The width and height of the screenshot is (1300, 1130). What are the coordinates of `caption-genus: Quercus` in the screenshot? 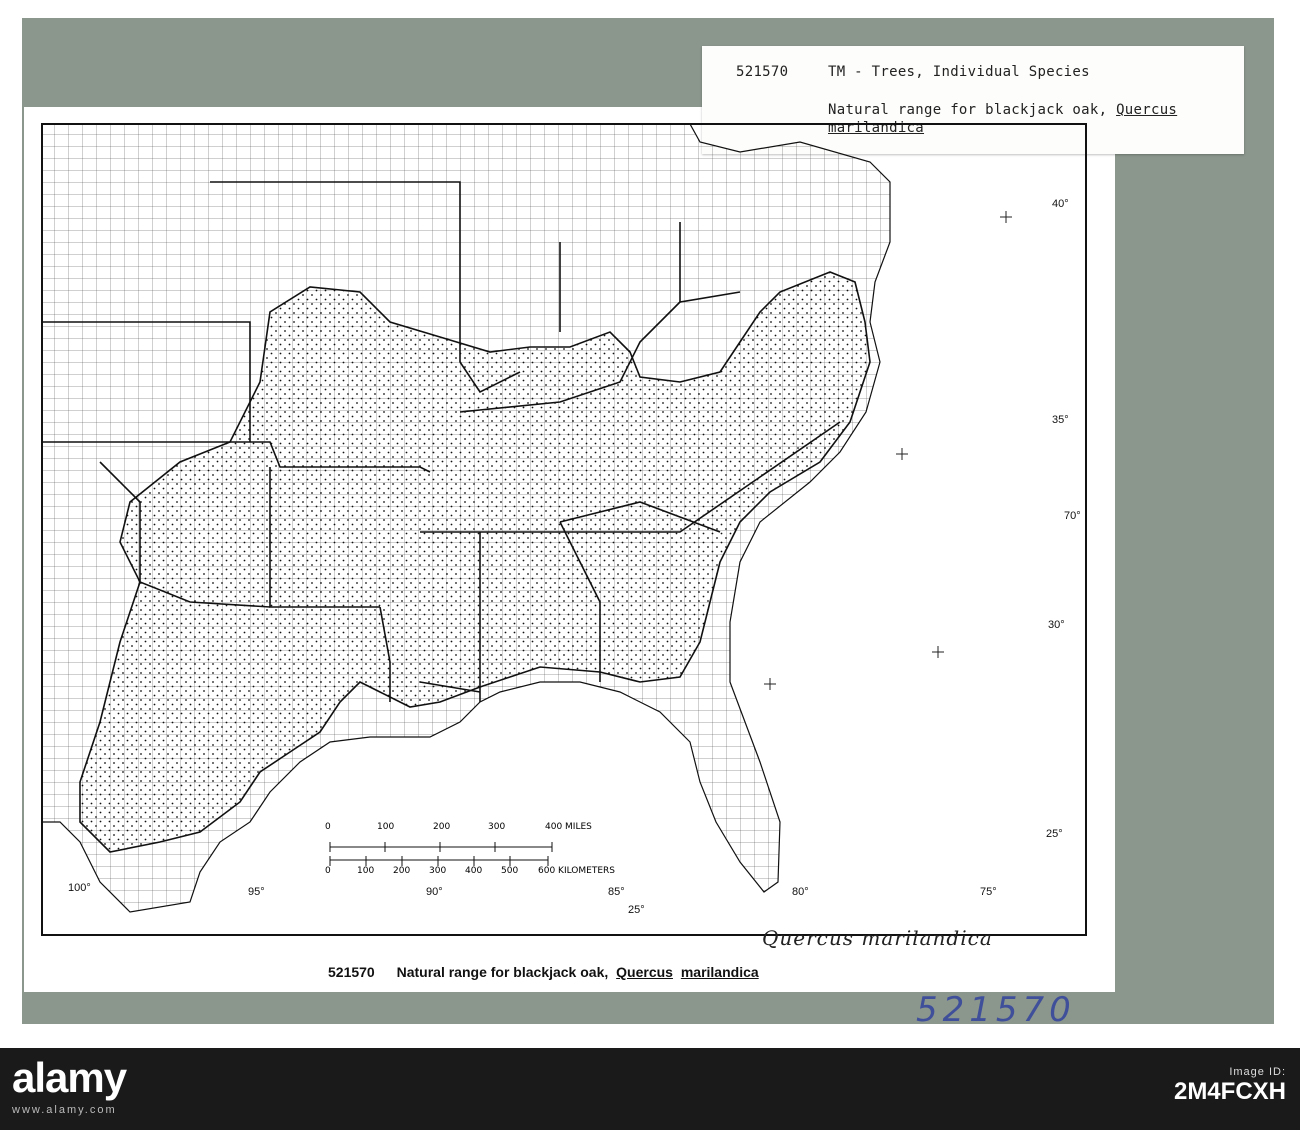 It's located at (644, 972).